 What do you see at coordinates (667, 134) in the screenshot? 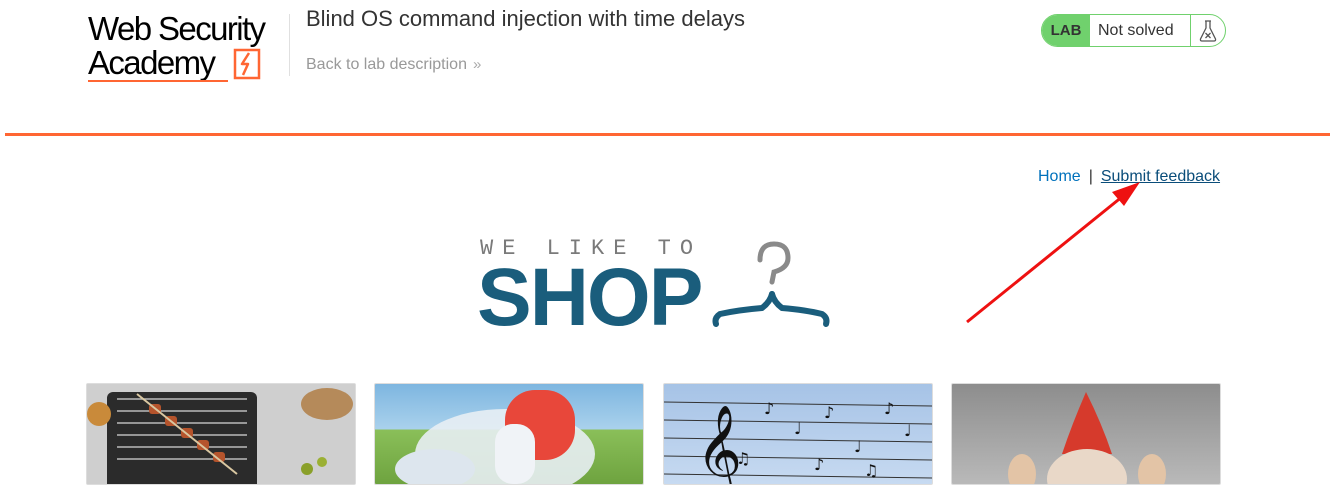
I see `header-orange-rule` at bounding box center [667, 134].